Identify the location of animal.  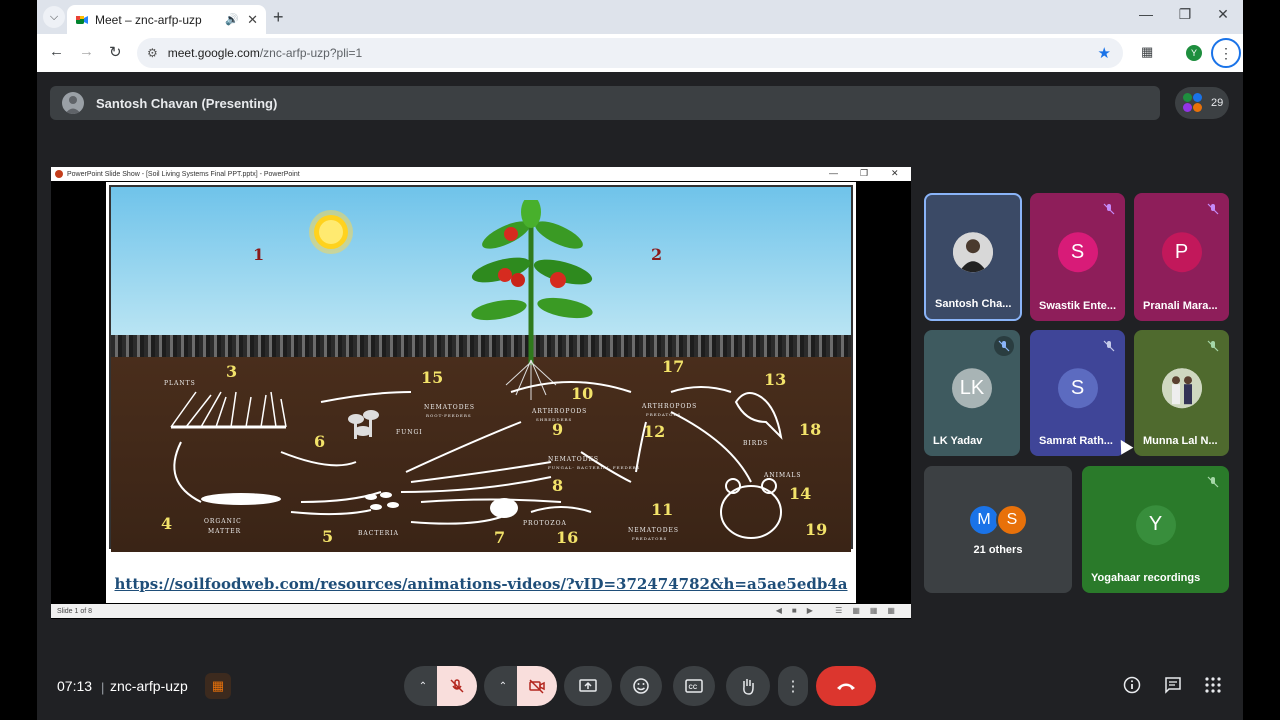
(751, 508).